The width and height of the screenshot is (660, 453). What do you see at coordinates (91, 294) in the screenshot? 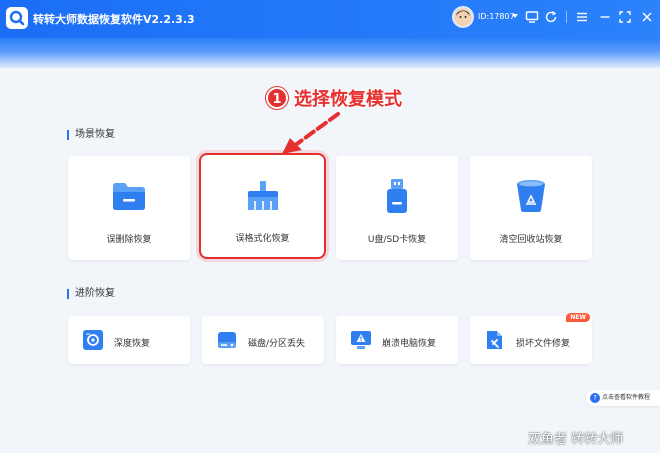
I see `section-title-advanced: 进阶恢复` at bounding box center [91, 294].